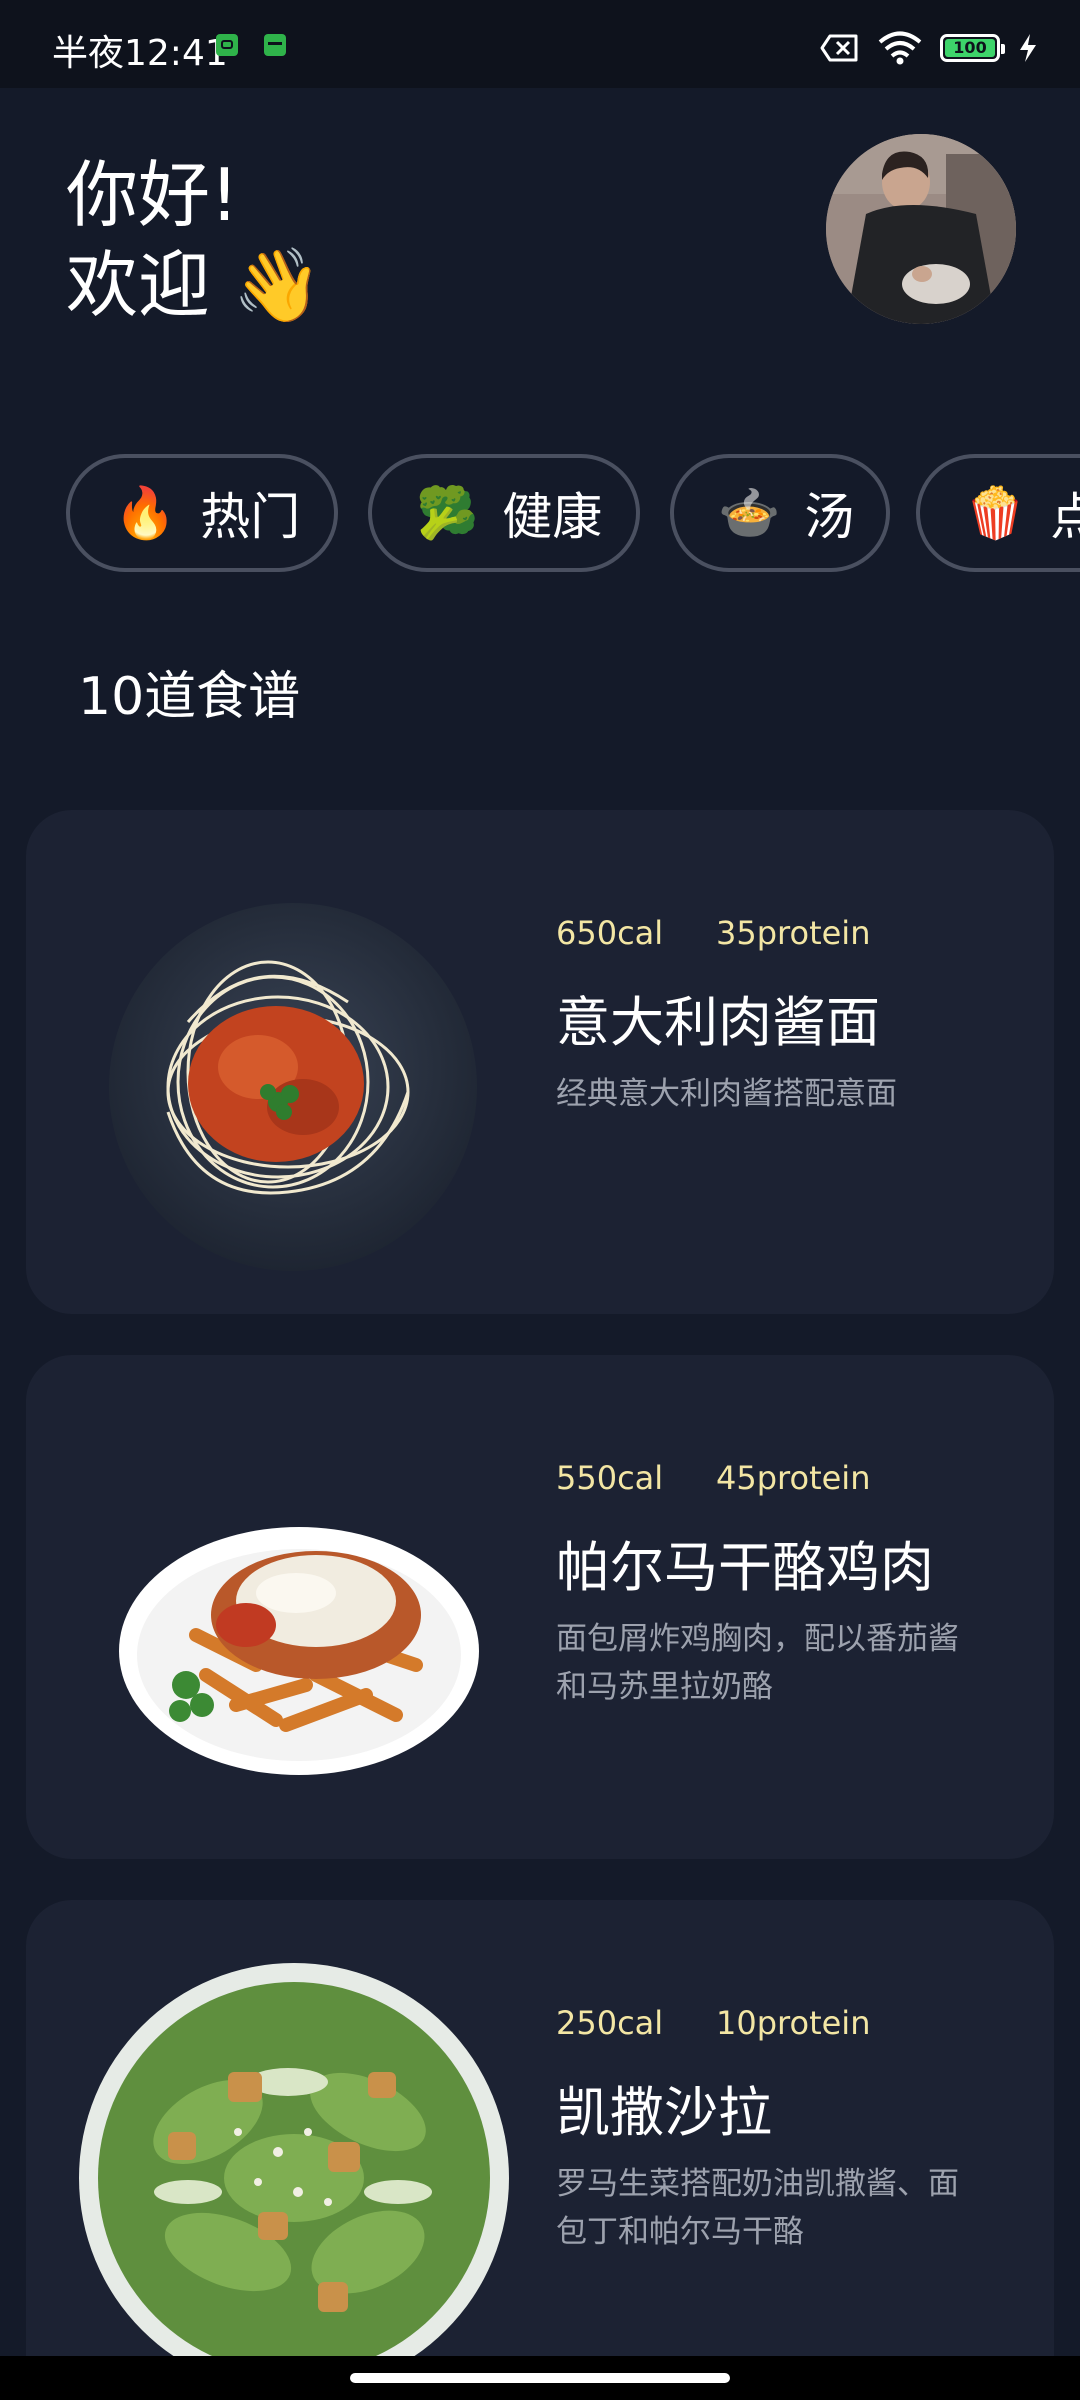 Image resolution: width=1080 pixels, height=2400 pixels. I want to click on recipe-calories: 250cal, so click(610, 2023).